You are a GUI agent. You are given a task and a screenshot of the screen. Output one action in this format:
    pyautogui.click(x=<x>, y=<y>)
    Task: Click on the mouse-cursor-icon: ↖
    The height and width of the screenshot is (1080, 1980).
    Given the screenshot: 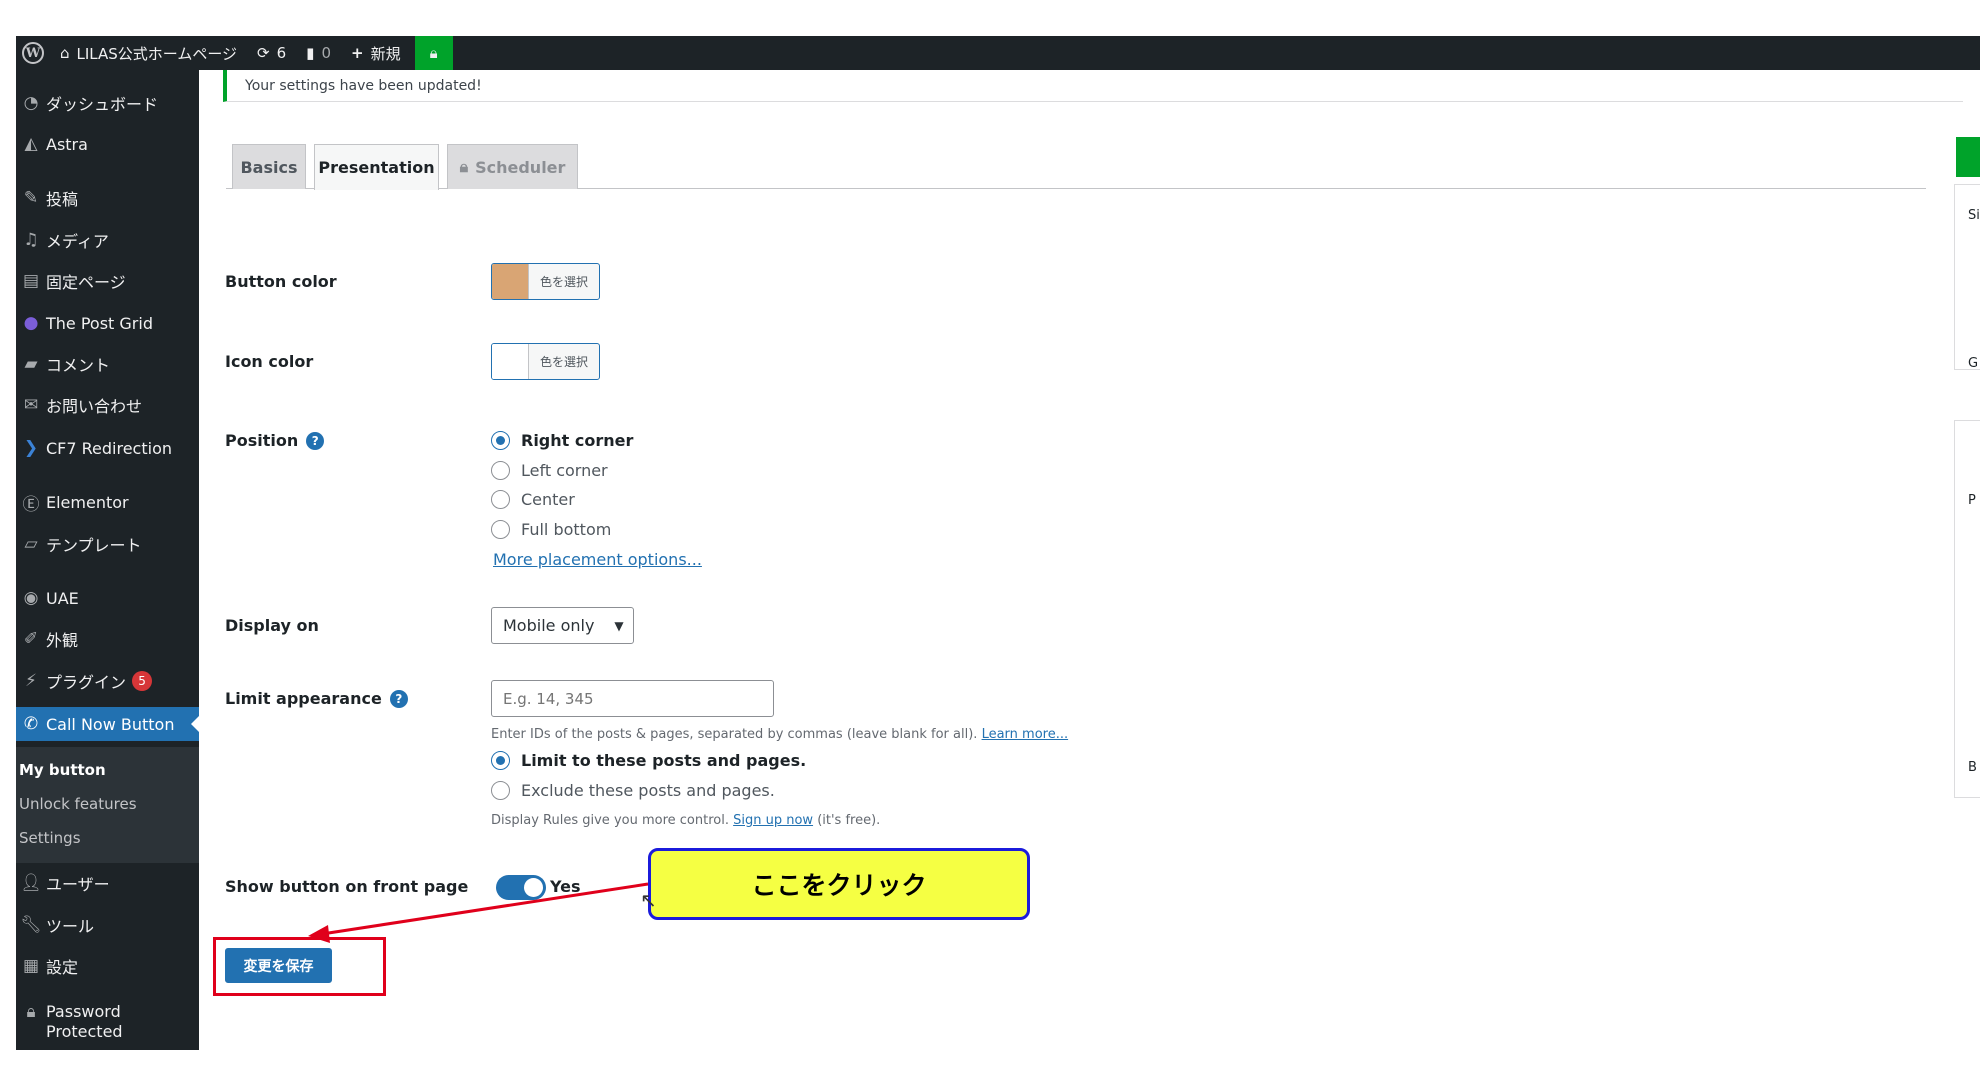 What is the action you would take?
    pyautogui.click(x=648, y=900)
    